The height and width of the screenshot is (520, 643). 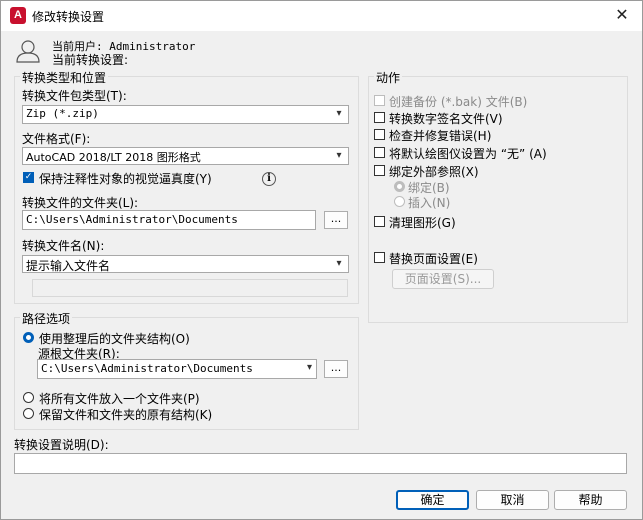 What do you see at coordinates (379, 170) in the screenshot?
I see `bind-xref-checkbox` at bounding box center [379, 170].